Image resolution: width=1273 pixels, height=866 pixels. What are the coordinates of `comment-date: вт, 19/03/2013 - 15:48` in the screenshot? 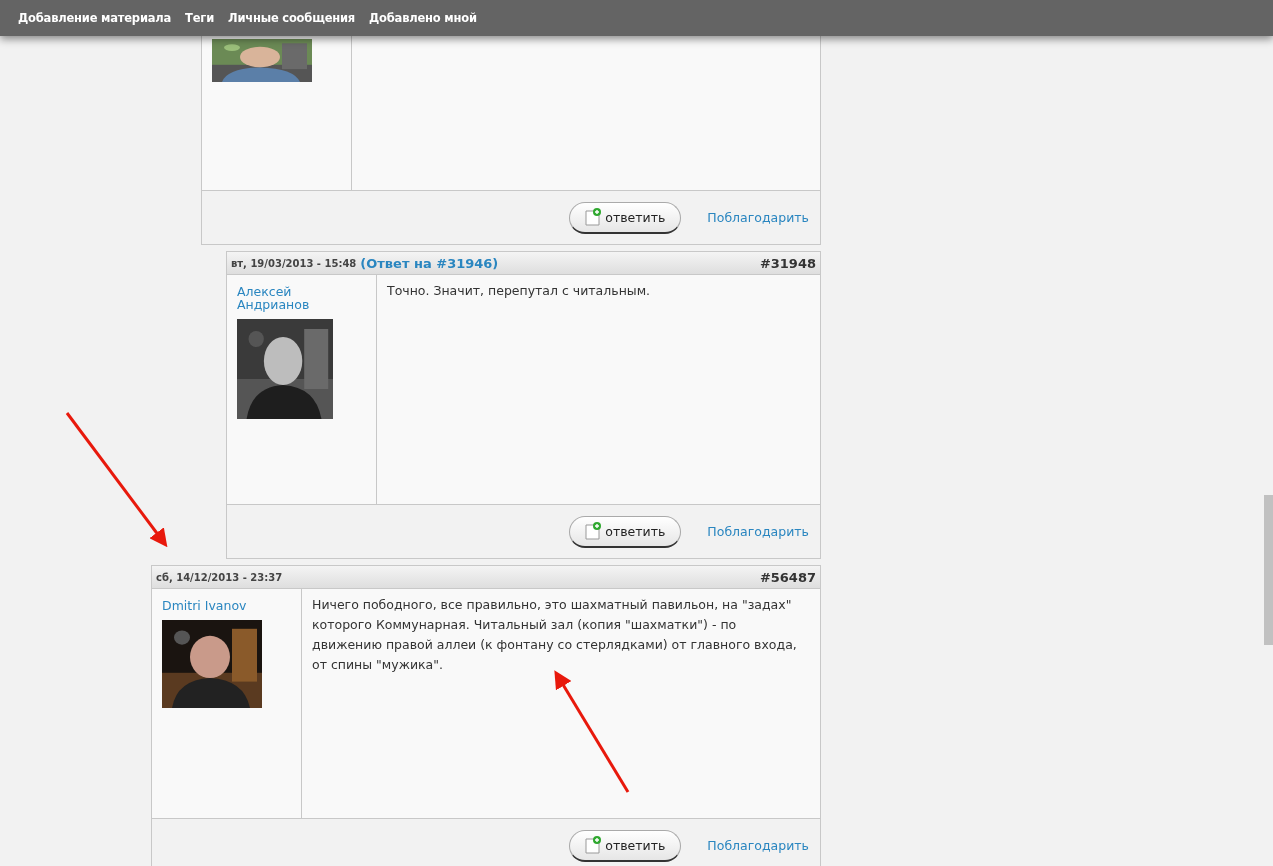 It's located at (294, 263).